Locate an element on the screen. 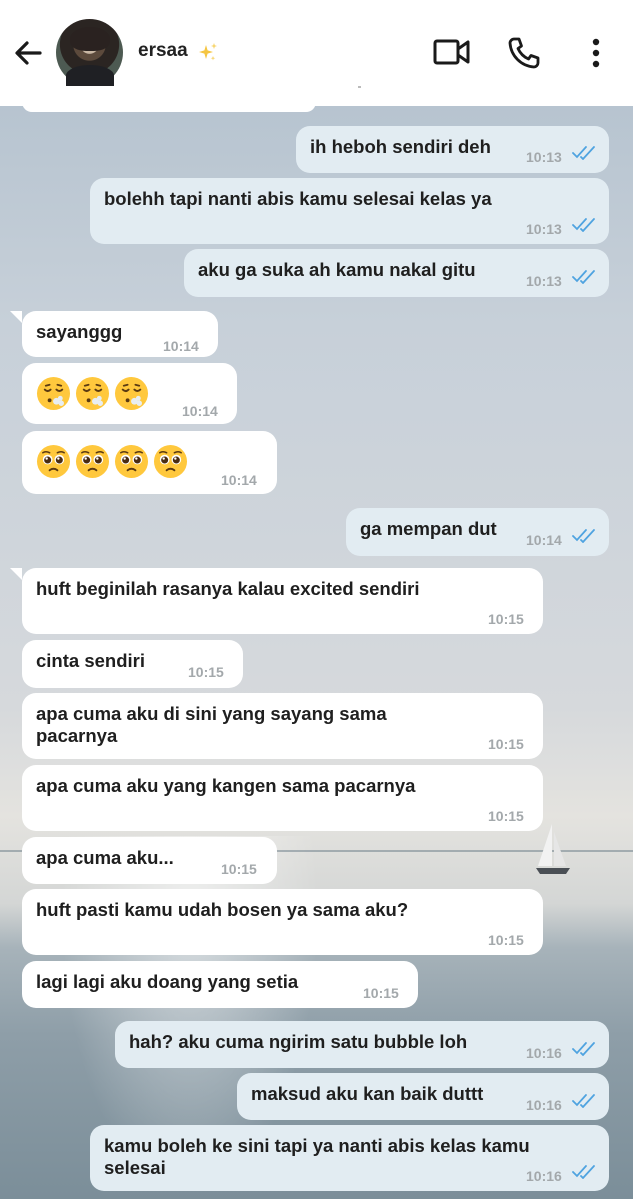 Image resolution: width=633 pixels, height=1199 pixels. message-bubble-incoming: lagi lagi aku doang yang setia 10:15 is located at coordinates (220, 984).